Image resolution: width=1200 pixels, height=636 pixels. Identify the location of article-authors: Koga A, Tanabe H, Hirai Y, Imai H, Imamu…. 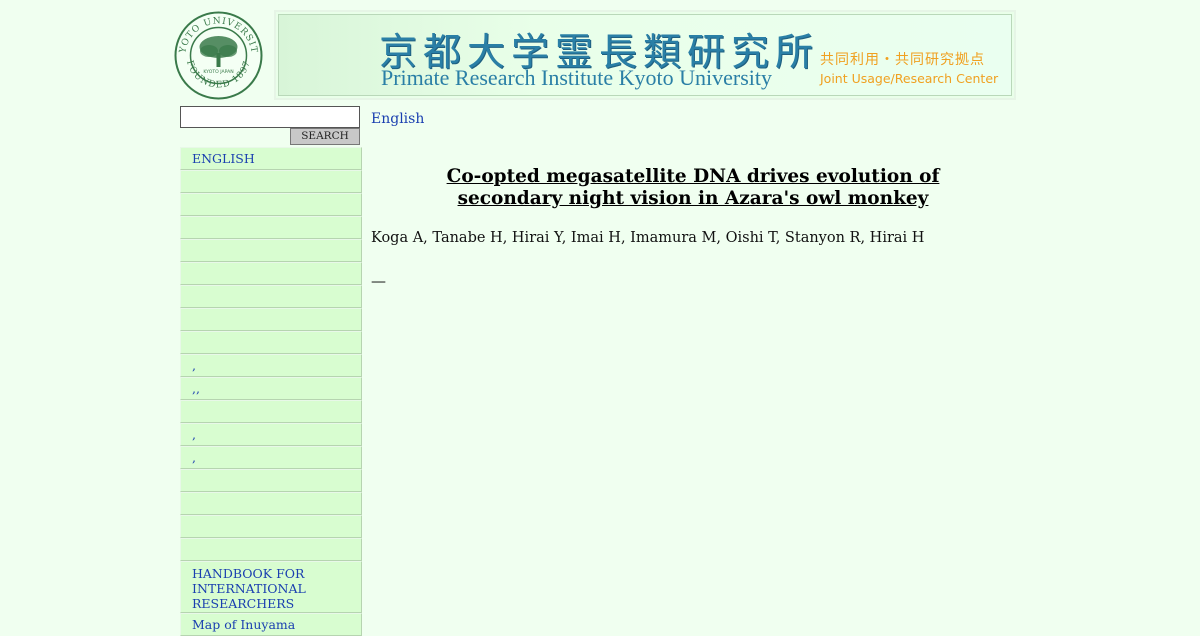
(648, 238).